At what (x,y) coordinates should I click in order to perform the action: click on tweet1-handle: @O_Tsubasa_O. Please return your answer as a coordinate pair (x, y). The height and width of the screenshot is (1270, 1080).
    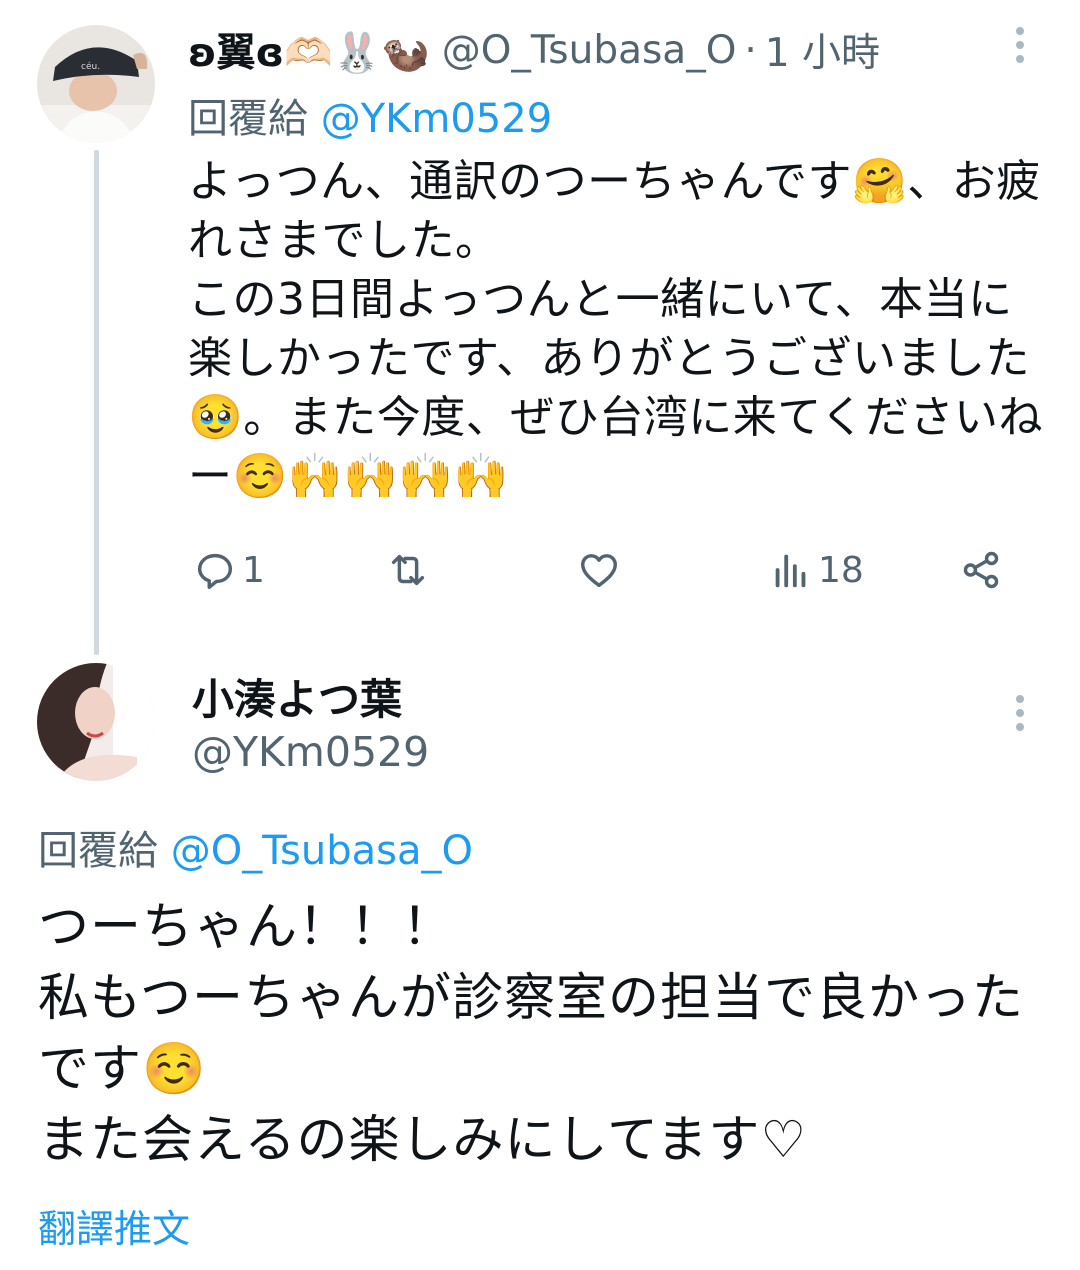
    Looking at the image, I should click on (589, 50).